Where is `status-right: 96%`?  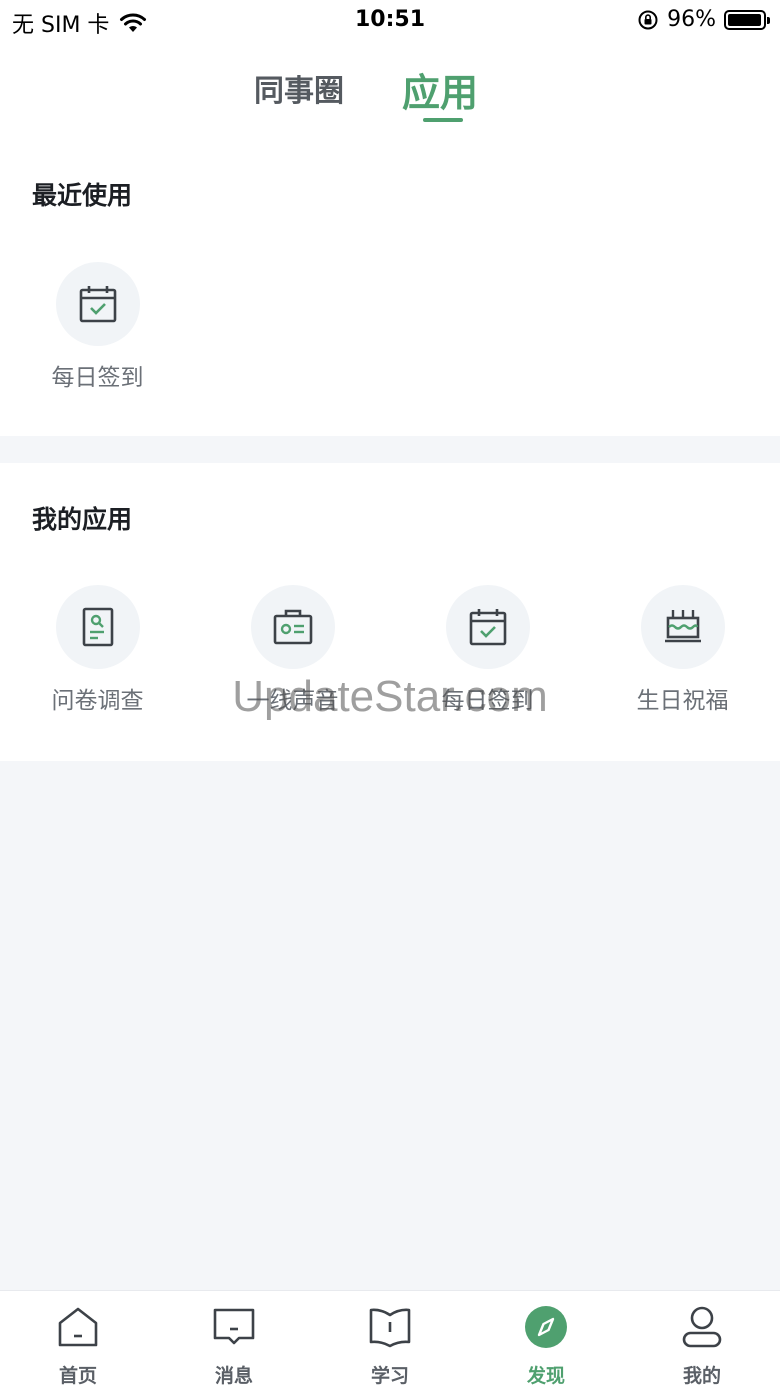
status-right: 96% is located at coordinates (703, 19).